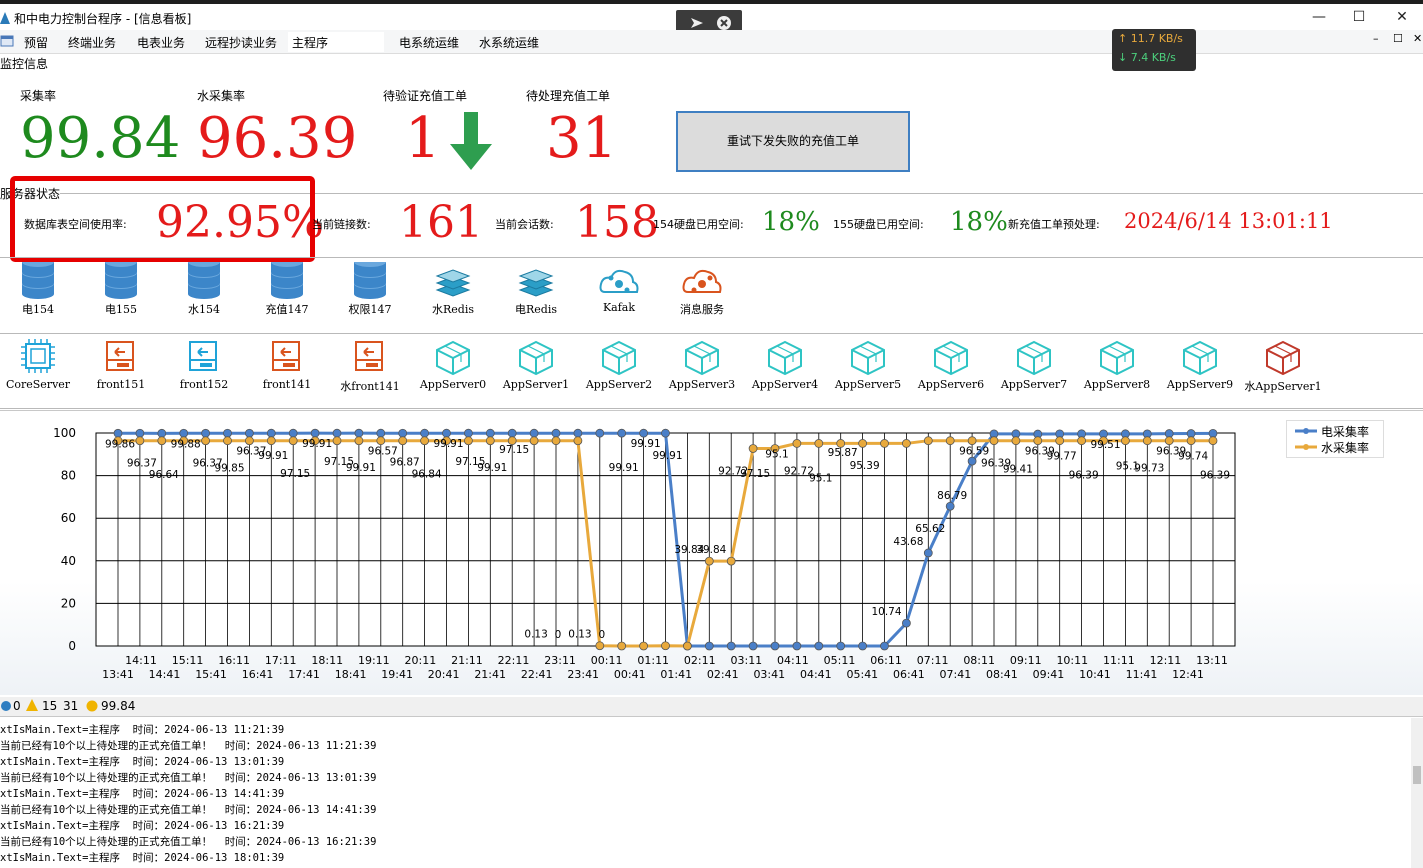 This screenshot has height=868, width=1423. What do you see at coordinates (1149, 469) in the screenshot?
I see `data-label: 99.73` at bounding box center [1149, 469].